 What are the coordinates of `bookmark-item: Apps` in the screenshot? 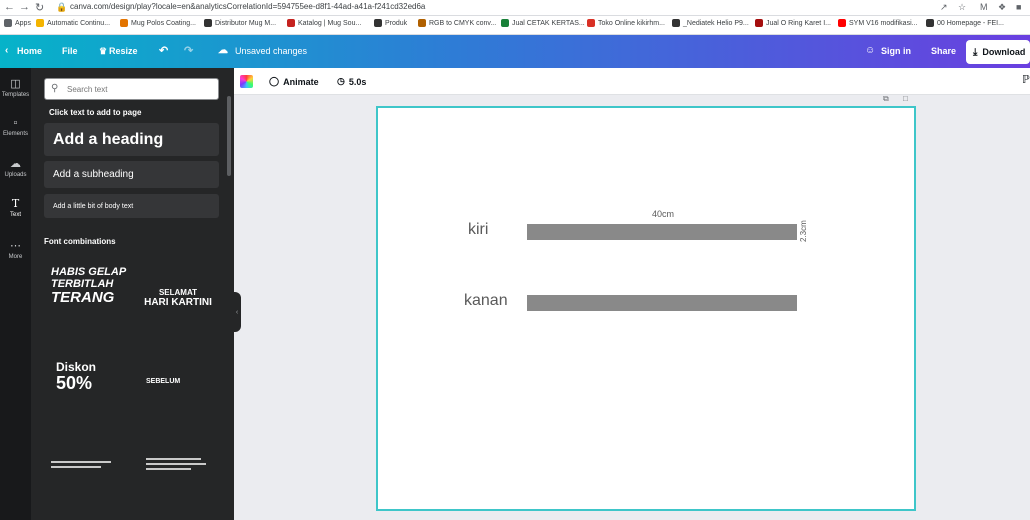 It's located at (17, 23).